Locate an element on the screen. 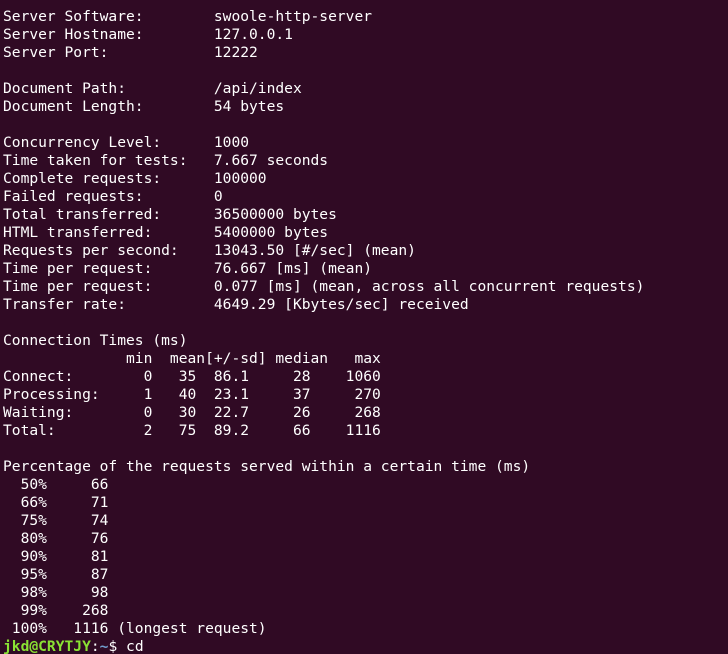 The image size is (728, 654). output-line: Concurrency Level: 1000 is located at coordinates (126, 142).